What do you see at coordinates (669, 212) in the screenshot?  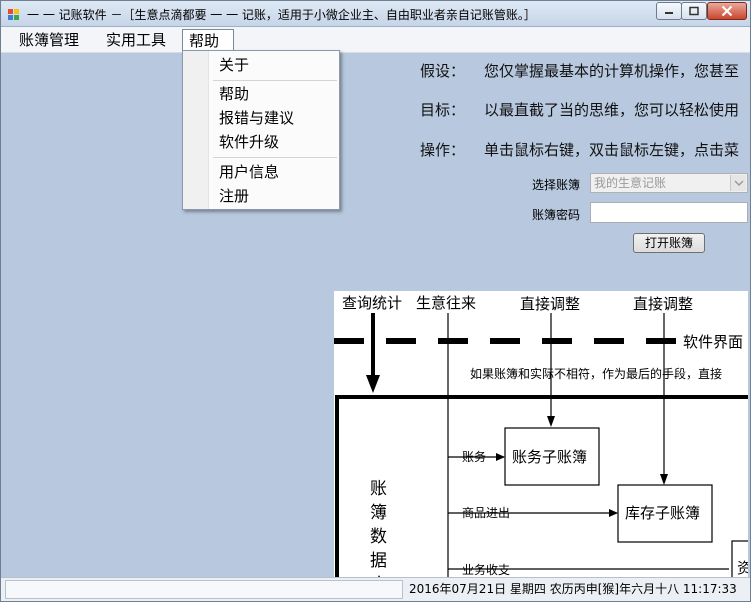 I see `password-field` at bounding box center [669, 212].